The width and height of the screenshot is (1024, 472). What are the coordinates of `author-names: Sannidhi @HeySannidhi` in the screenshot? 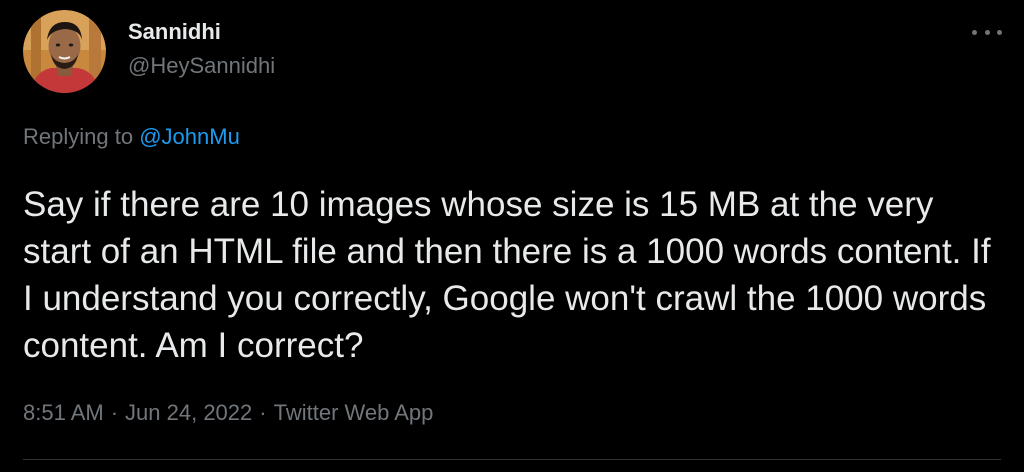 It's located at (201, 49).